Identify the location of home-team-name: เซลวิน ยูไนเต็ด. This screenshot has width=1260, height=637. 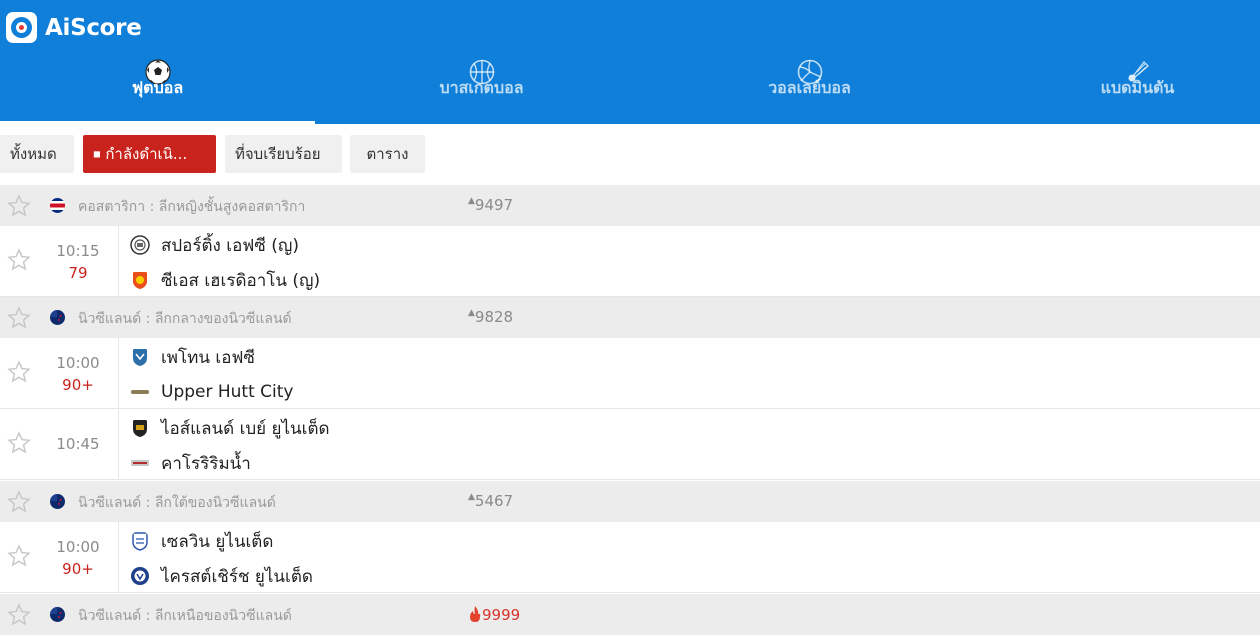
(217, 541).